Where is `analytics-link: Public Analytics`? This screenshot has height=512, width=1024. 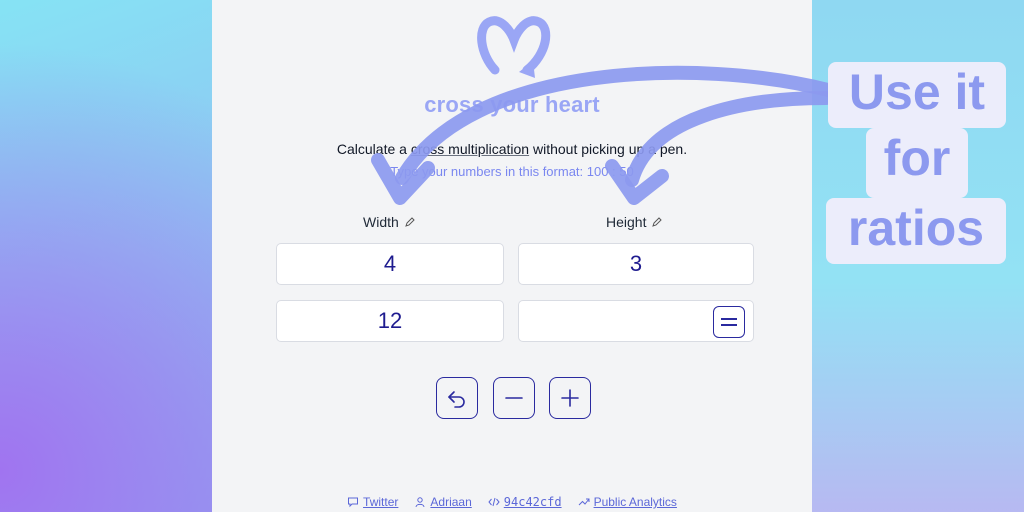
analytics-link: Public Analytics is located at coordinates (627, 502).